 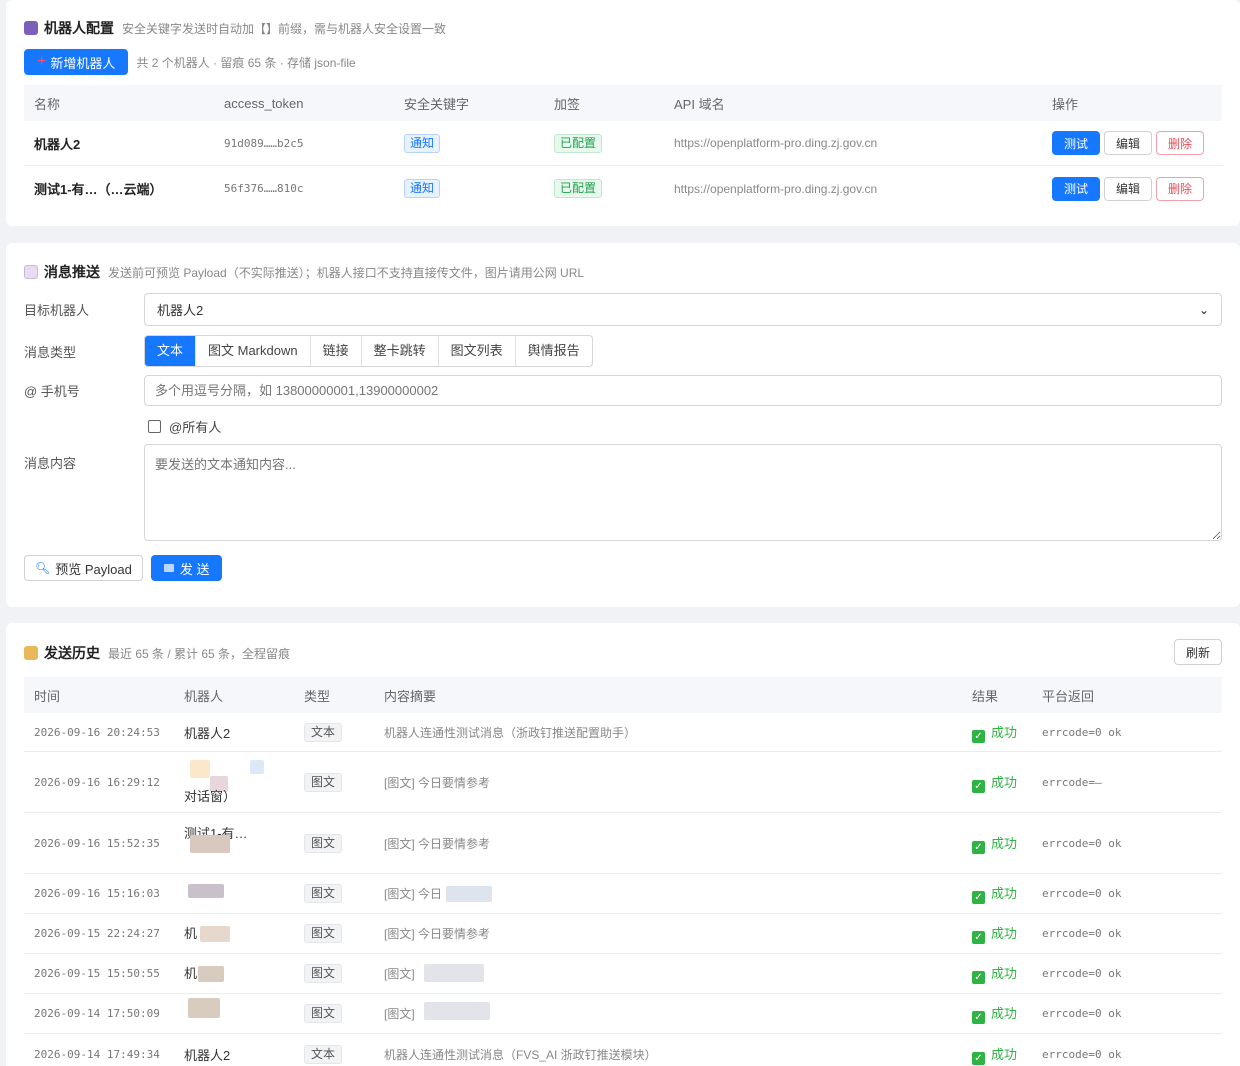 I want to click on bot-config-subtitle: 安全关键字发送时自动加【】前缀，需与机器人安全设置一致, so click(x=284, y=28).